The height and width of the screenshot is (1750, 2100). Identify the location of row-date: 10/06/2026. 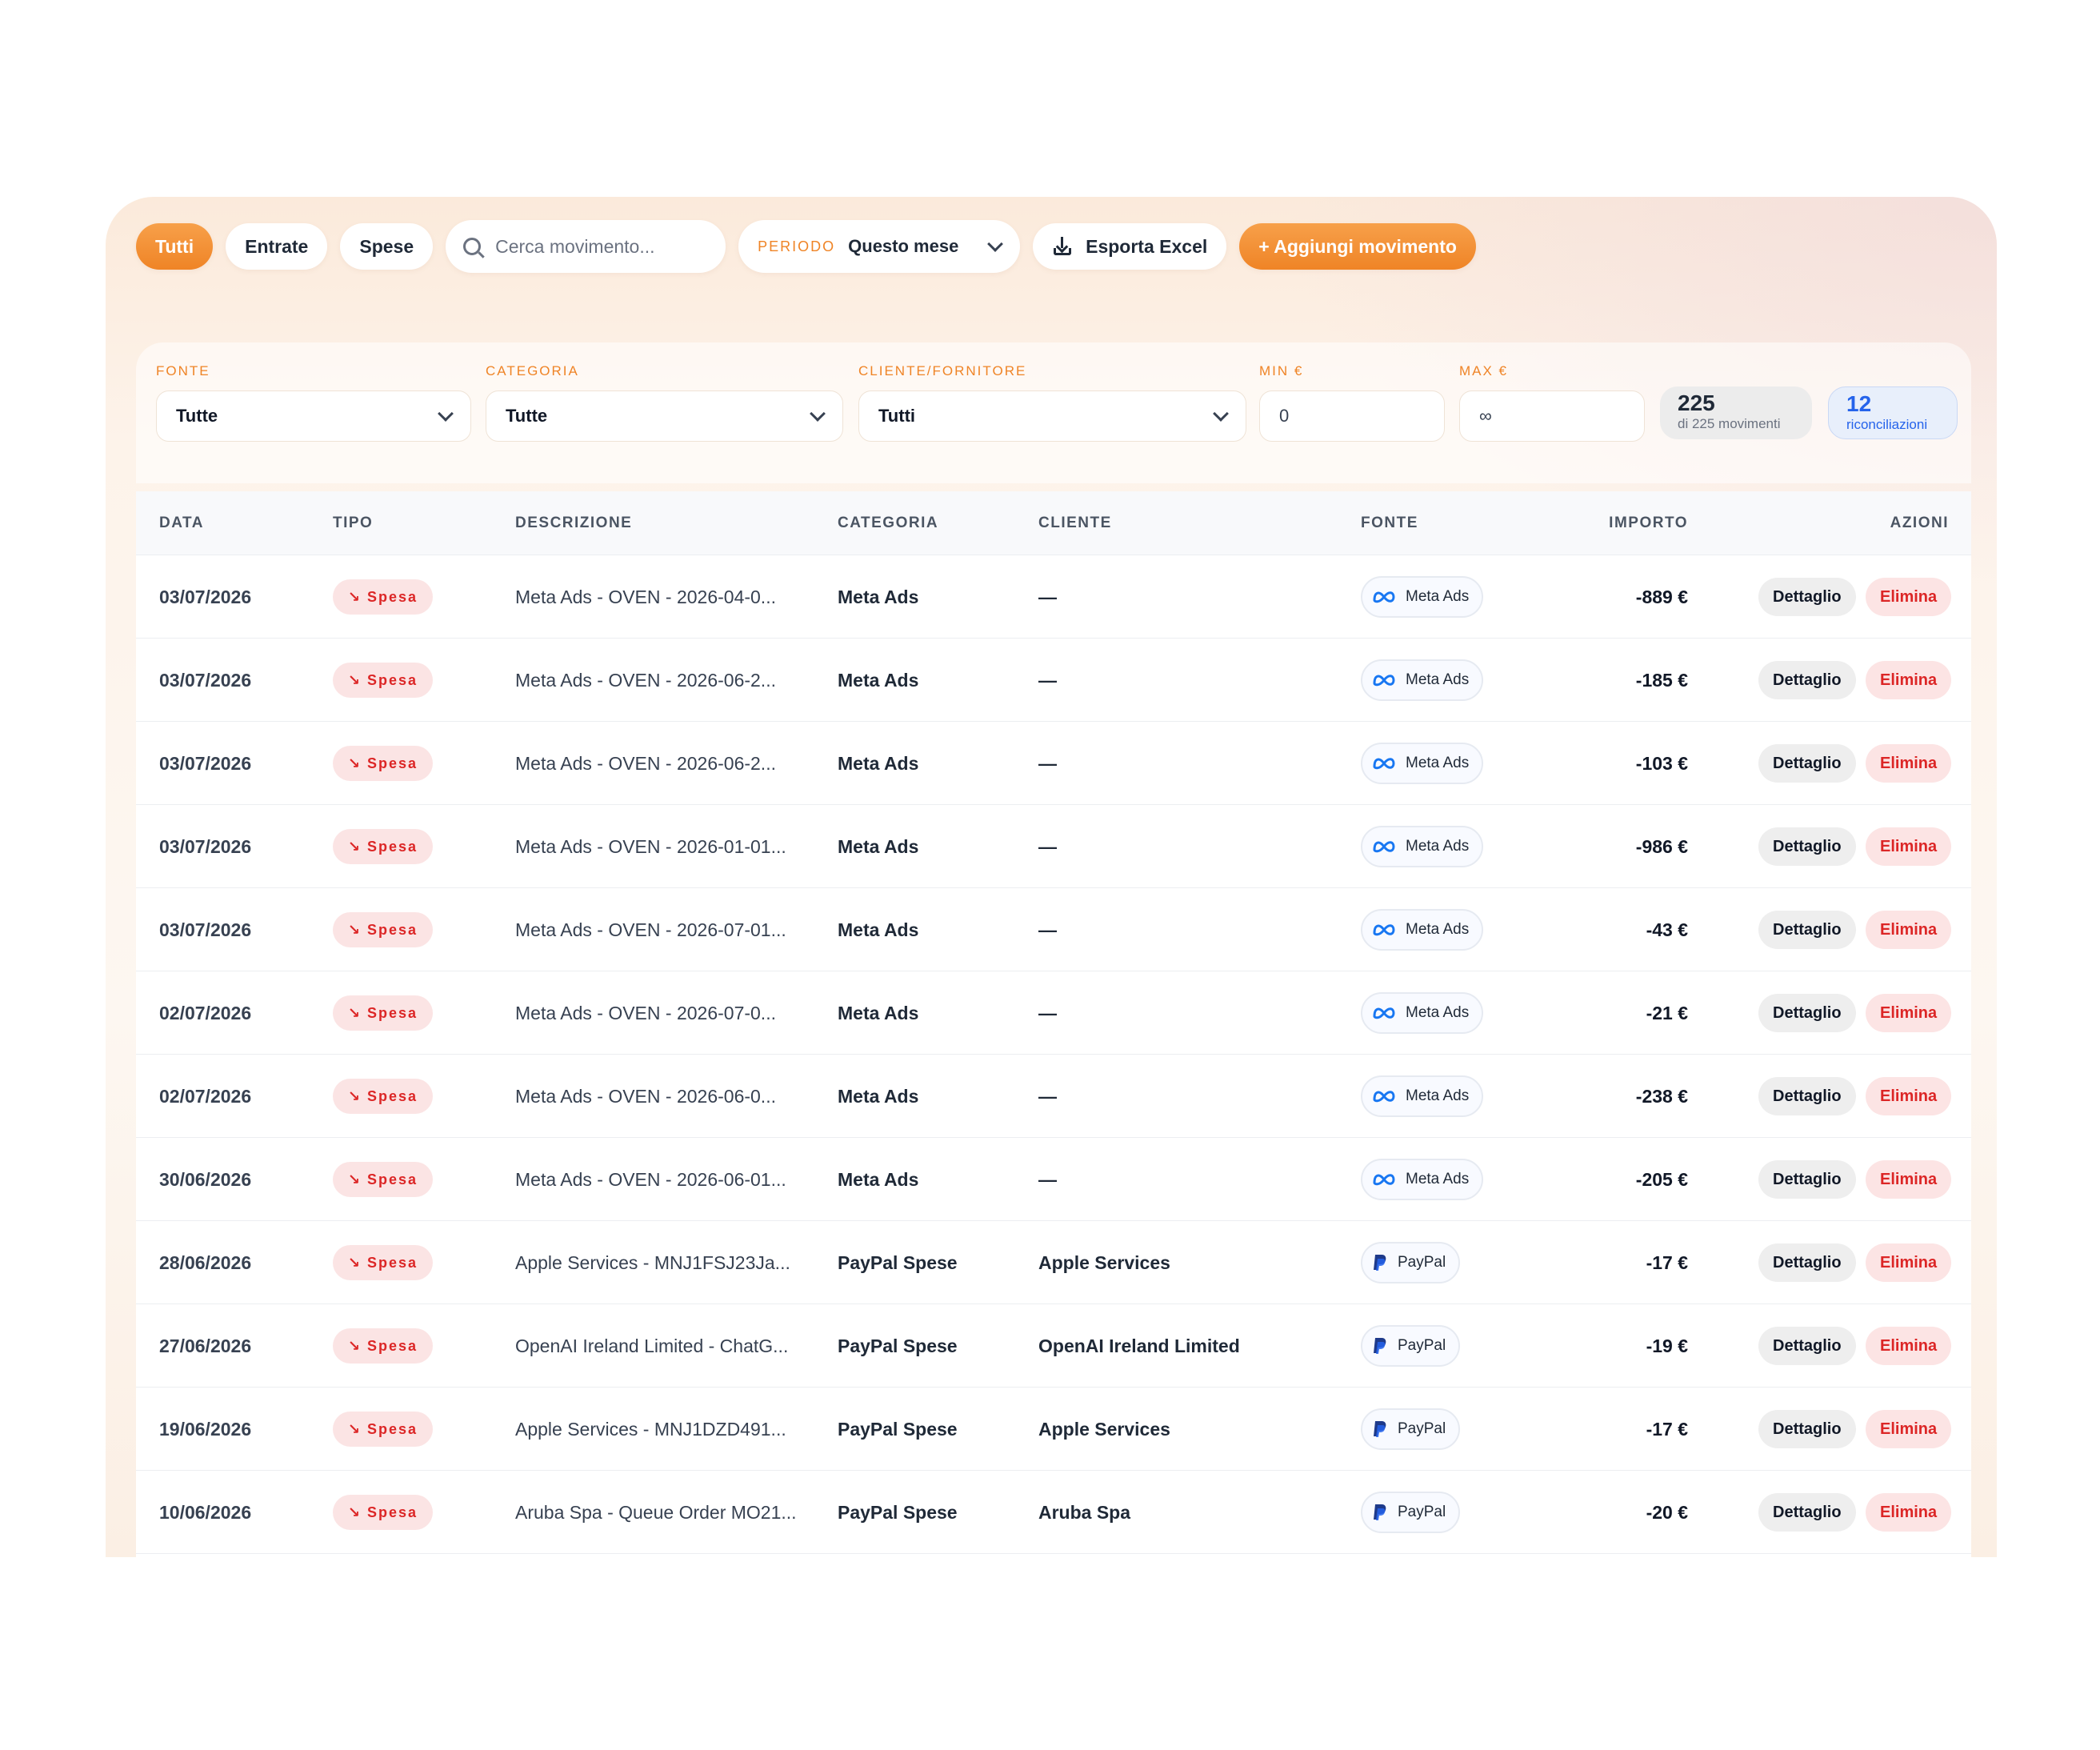
(205, 1513).